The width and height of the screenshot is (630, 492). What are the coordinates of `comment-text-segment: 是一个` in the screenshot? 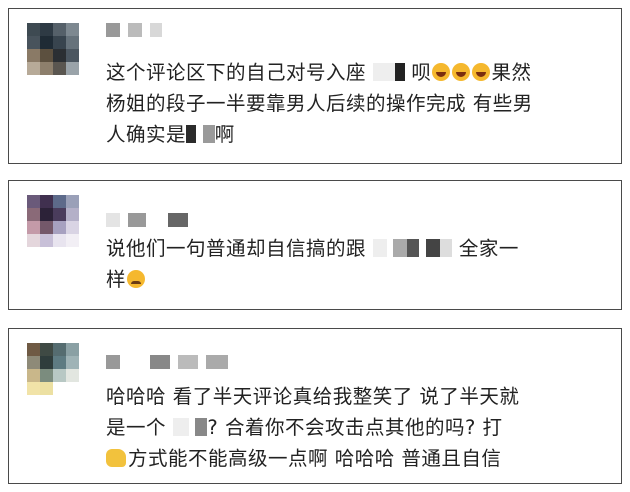 It's located at (136, 427).